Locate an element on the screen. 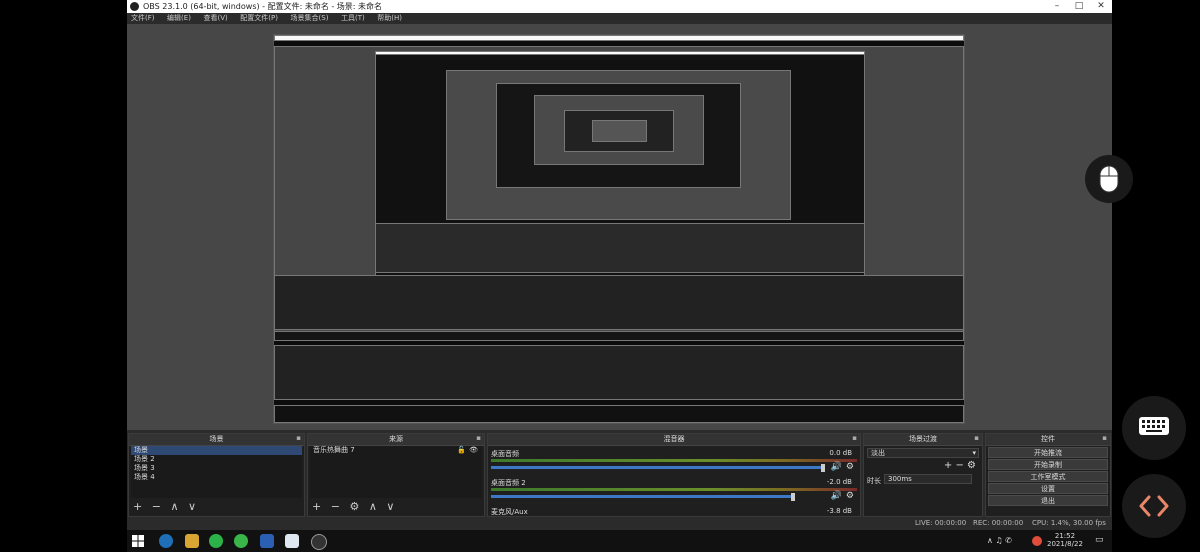 The height and width of the screenshot is (552, 1200). taskbar-time: 21:52 is located at coordinates (1065, 536).